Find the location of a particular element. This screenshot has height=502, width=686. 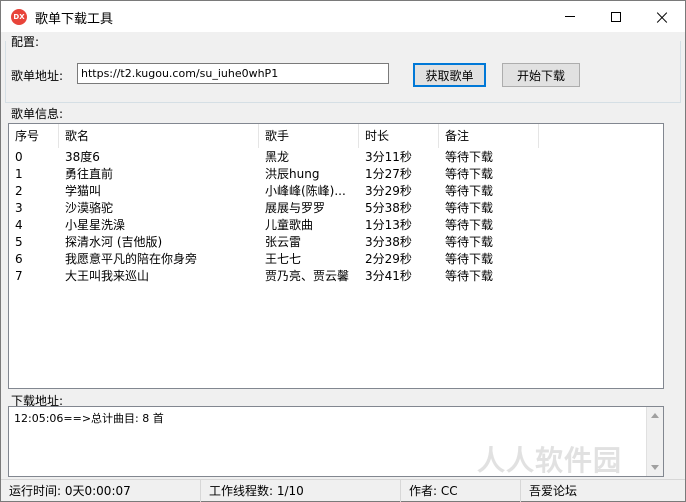

cell-duration: 3分11秒 is located at coordinates (388, 157).